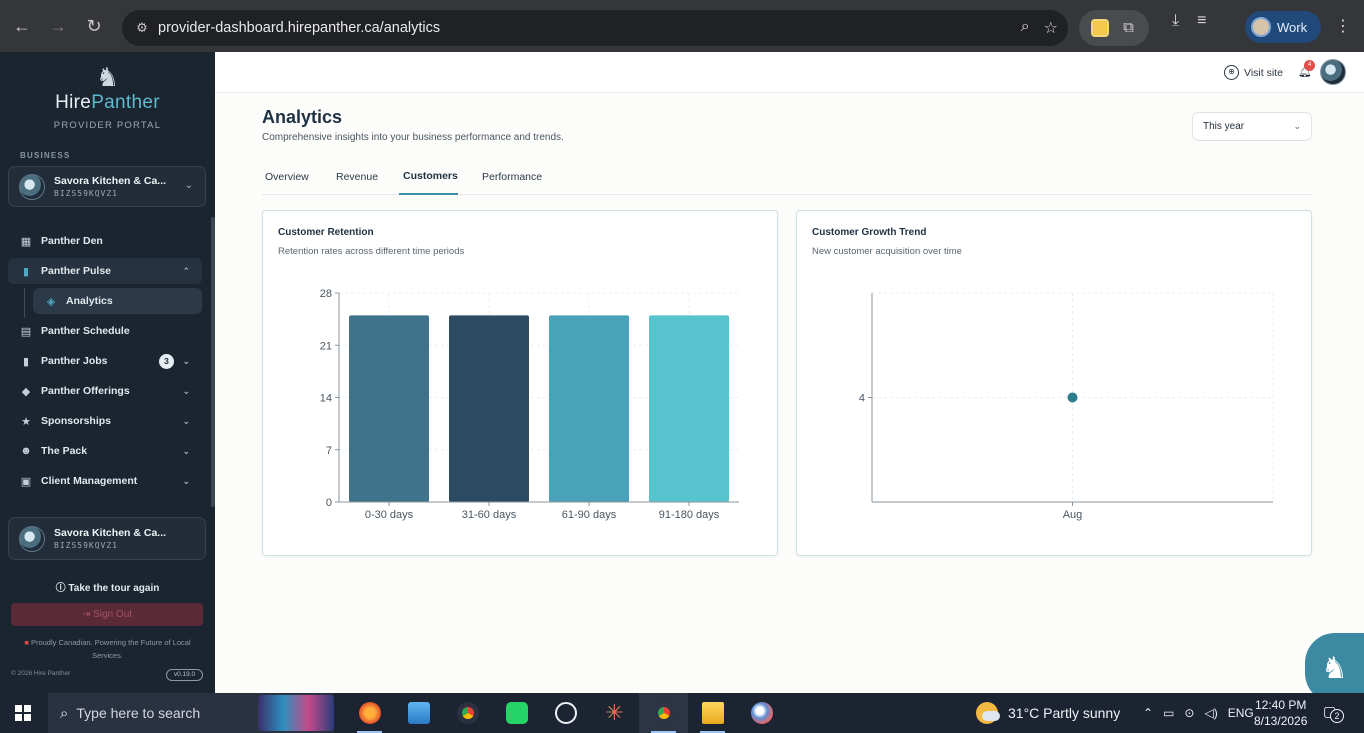 The height and width of the screenshot is (733, 1364). I want to click on help-icon: ⓘ, so click(62, 588).